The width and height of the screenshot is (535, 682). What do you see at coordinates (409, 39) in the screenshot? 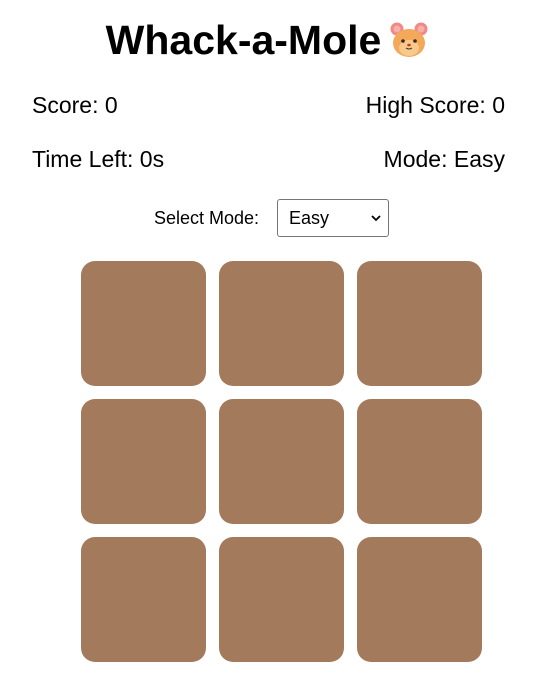
I see `hamster-icon` at bounding box center [409, 39].